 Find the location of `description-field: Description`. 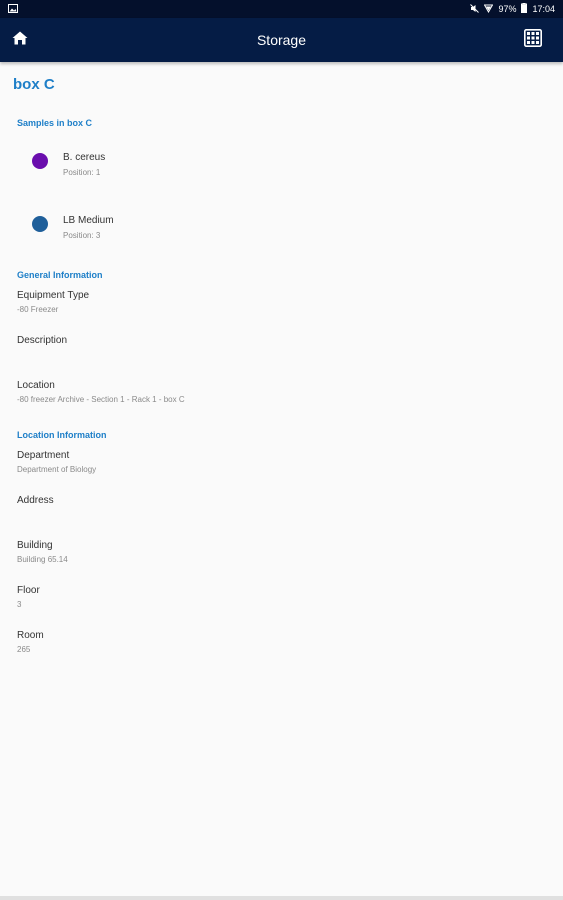

description-field: Description is located at coordinates (277, 341).